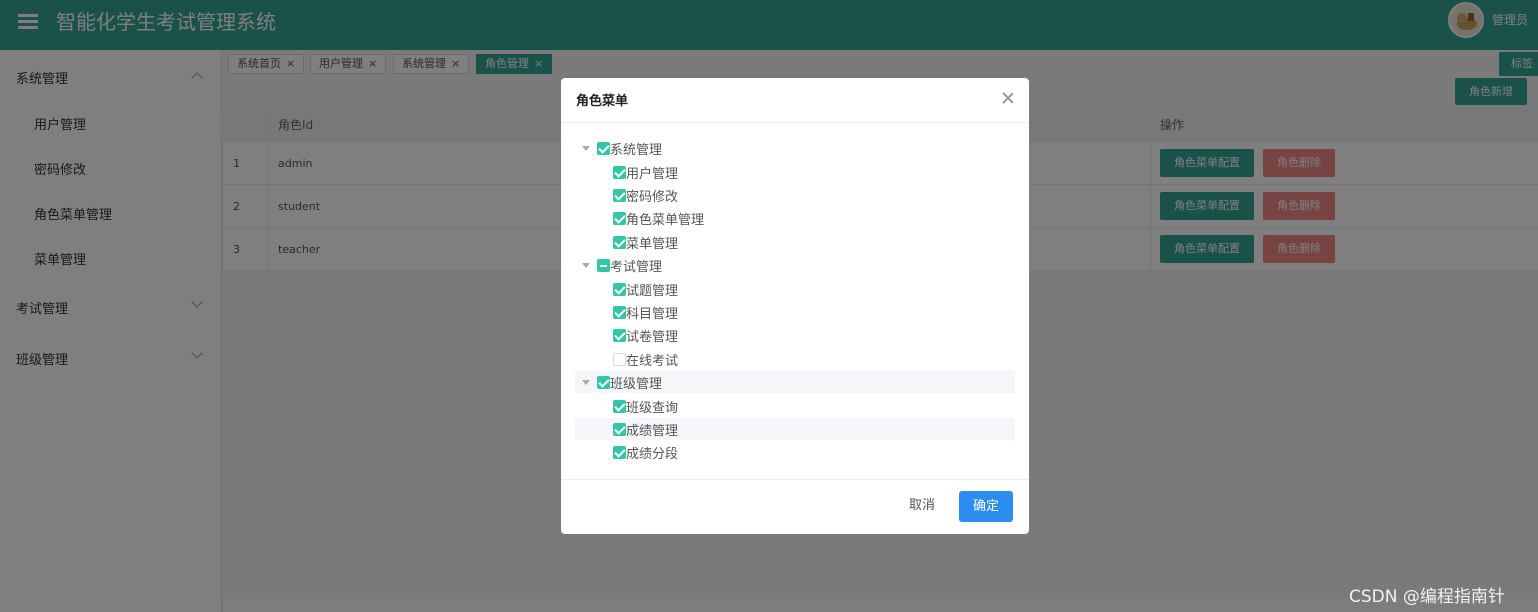 The height and width of the screenshot is (612, 1538). I want to click on close-icon, so click(1008, 98).